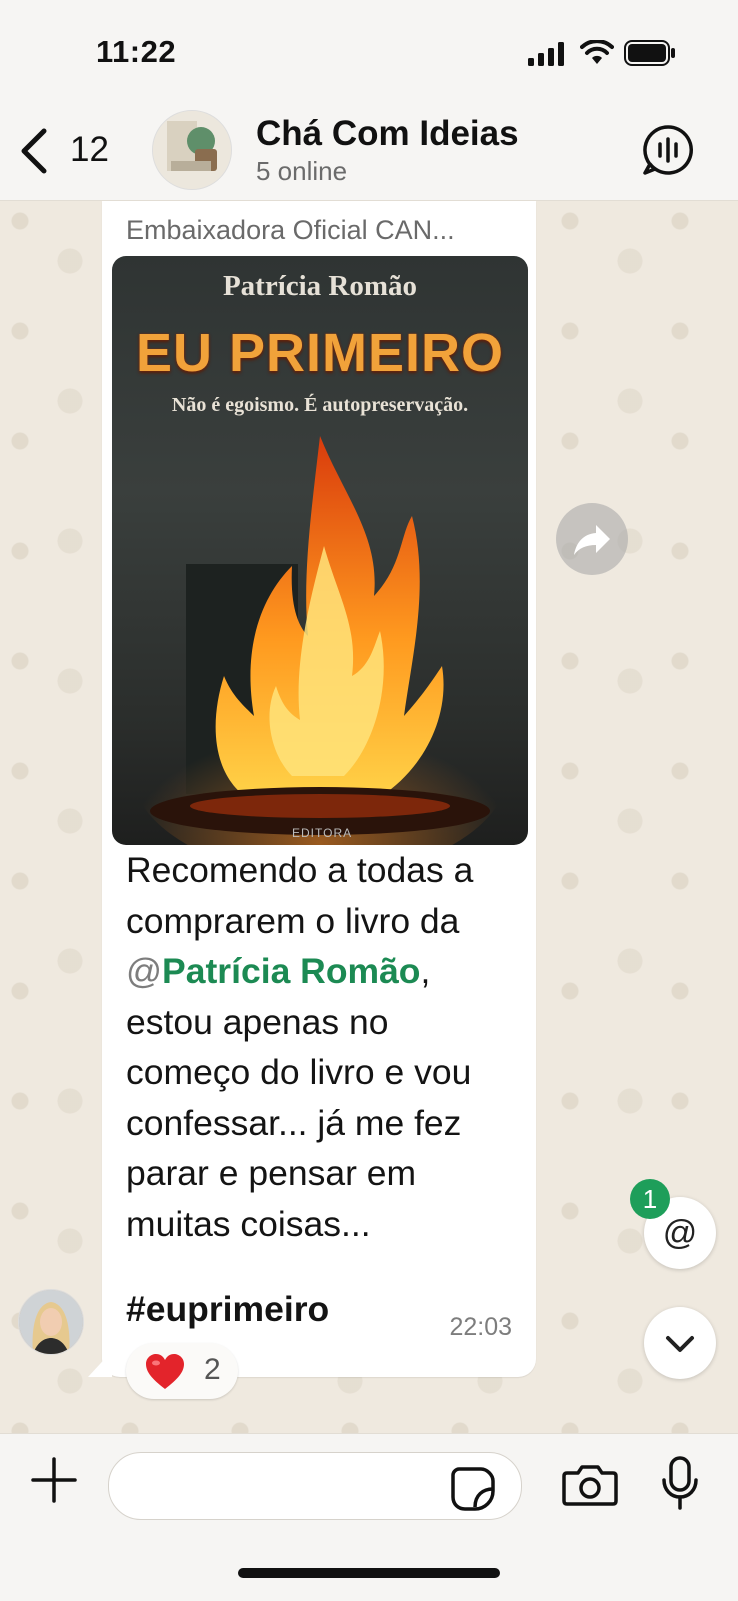 Image resolution: width=738 pixels, height=1601 pixels. I want to click on text-line: Recomendo a todas a, so click(300, 870).